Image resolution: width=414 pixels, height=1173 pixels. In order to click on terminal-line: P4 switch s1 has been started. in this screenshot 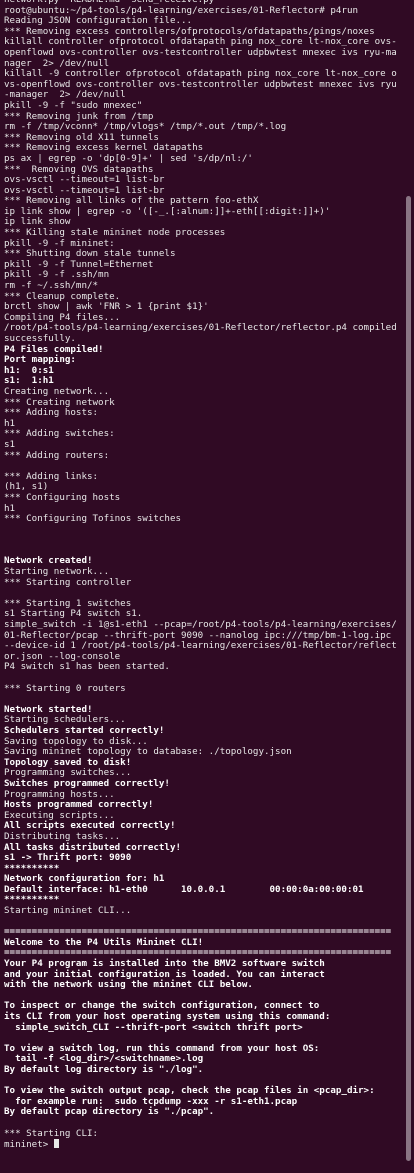, I will do `click(87, 667)`.